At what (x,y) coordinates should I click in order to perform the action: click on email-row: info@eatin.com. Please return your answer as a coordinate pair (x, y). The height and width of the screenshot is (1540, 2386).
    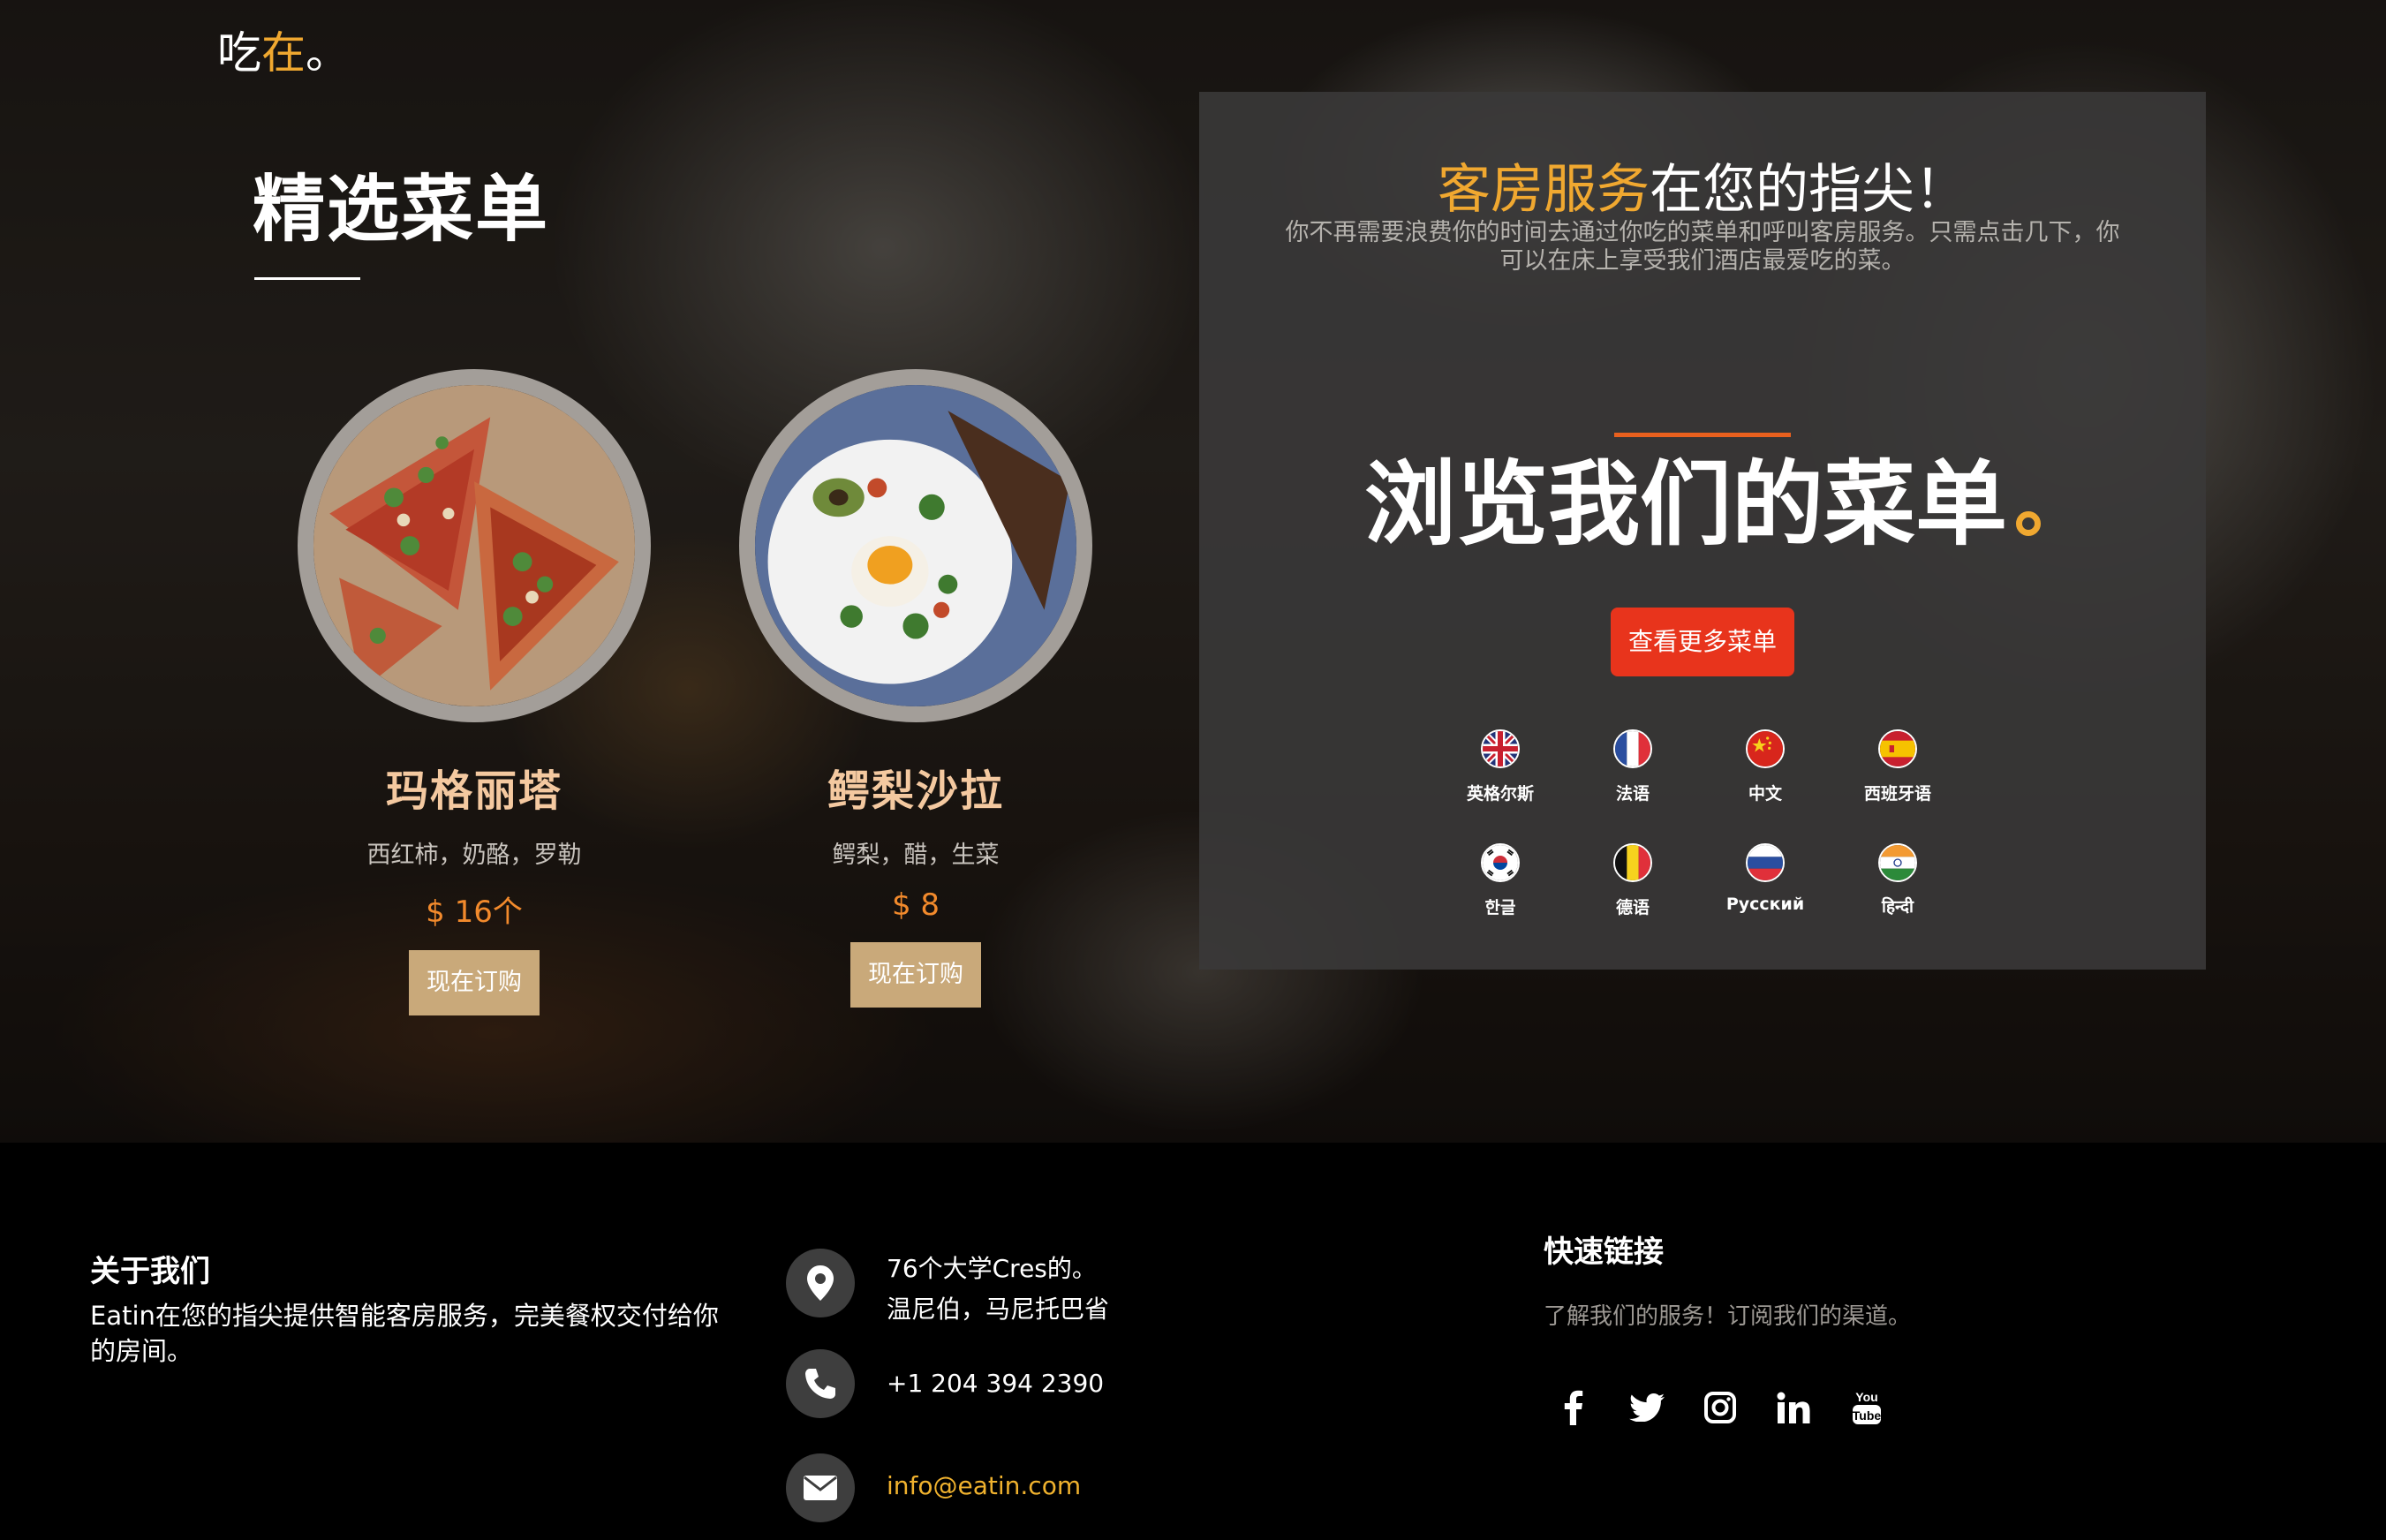
    Looking at the image, I should click on (933, 1487).